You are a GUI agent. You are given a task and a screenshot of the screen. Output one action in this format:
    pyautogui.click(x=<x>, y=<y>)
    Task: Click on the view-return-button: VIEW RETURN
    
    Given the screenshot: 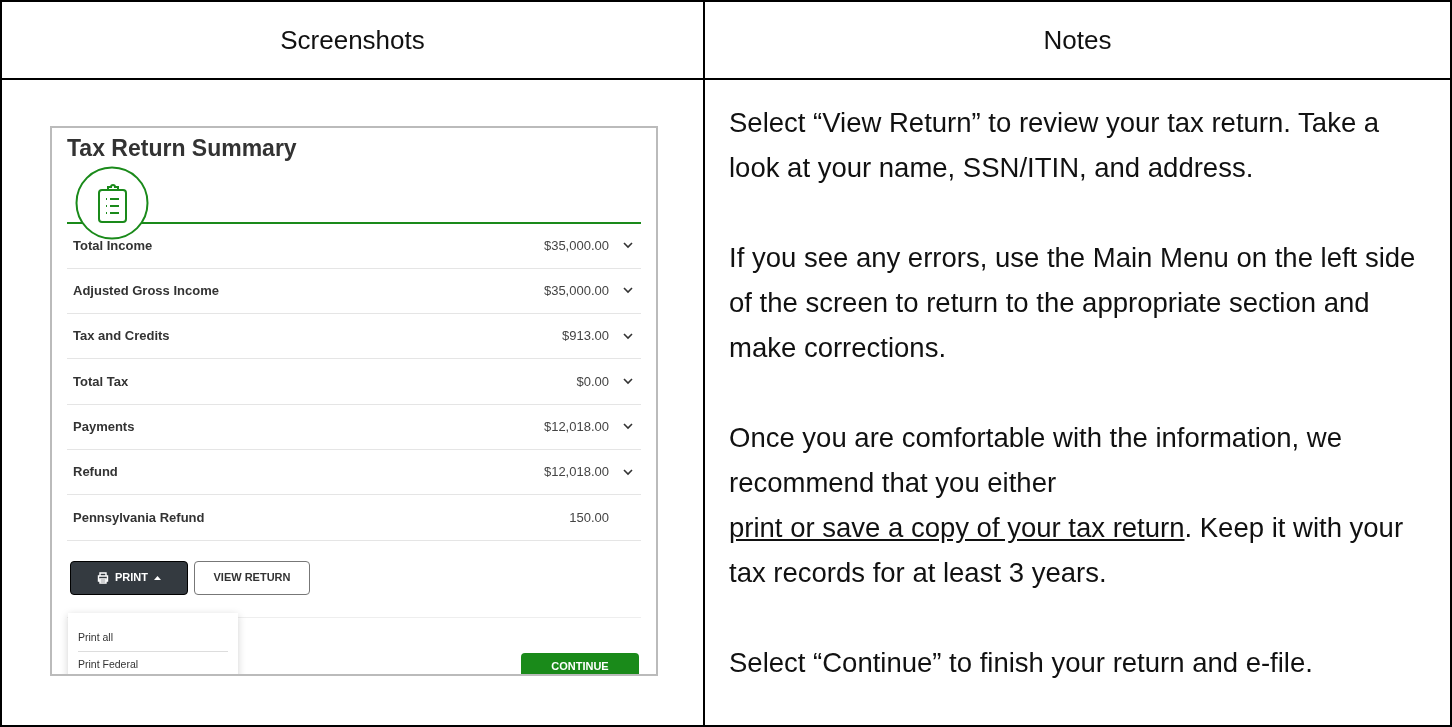 What is the action you would take?
    pyautogui.click(x=252, y=577)
    